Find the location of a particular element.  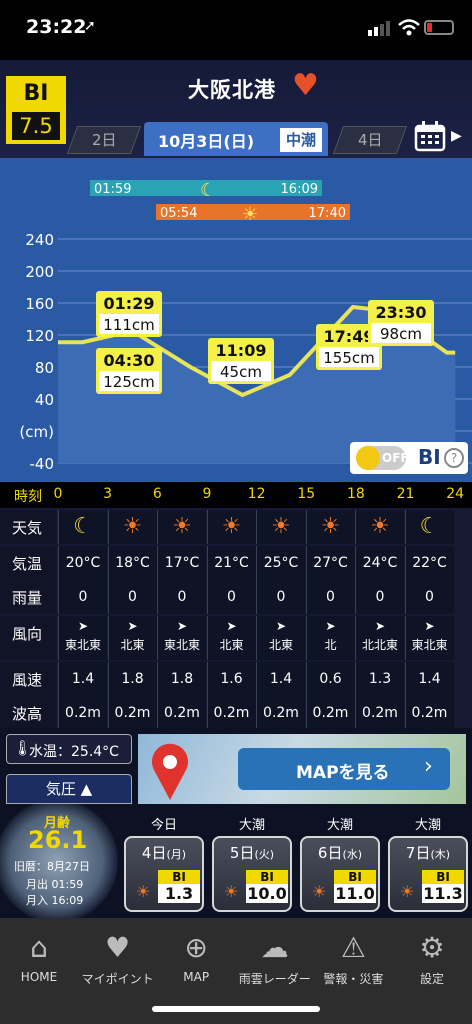

wind-speed-cell: 1.8 is located at coordinates (132, 679).